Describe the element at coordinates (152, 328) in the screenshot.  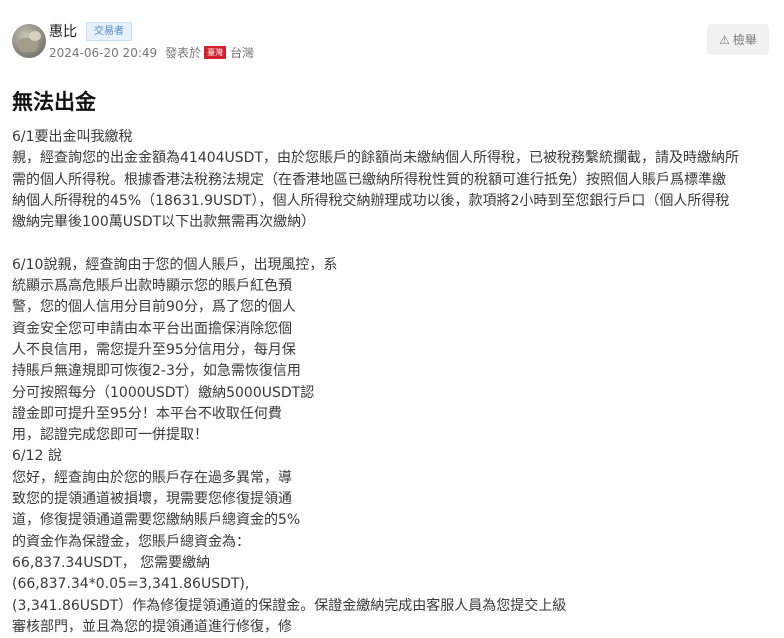
I see `body-line: 資金安全您可申請由本平台出面擔保消除您個` at that location.